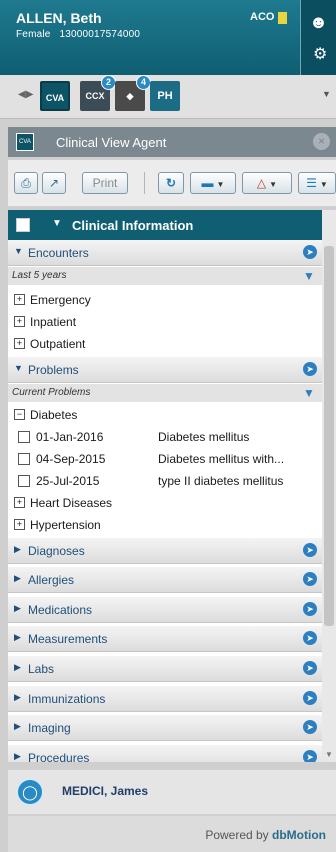  What do you see at coordinates (165, 437) in the screenshot?
I see `problem-entry: 01-Jan-2016 Diabetes mellitus` at bounding box center [165, 437].